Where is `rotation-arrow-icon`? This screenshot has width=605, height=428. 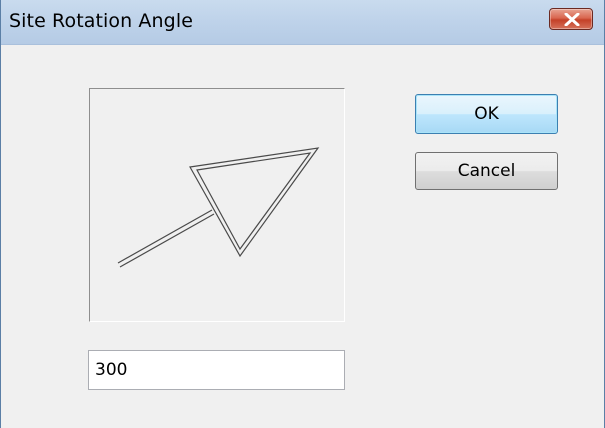 rotation-arrow-icon is located at coordinates (218, 207).